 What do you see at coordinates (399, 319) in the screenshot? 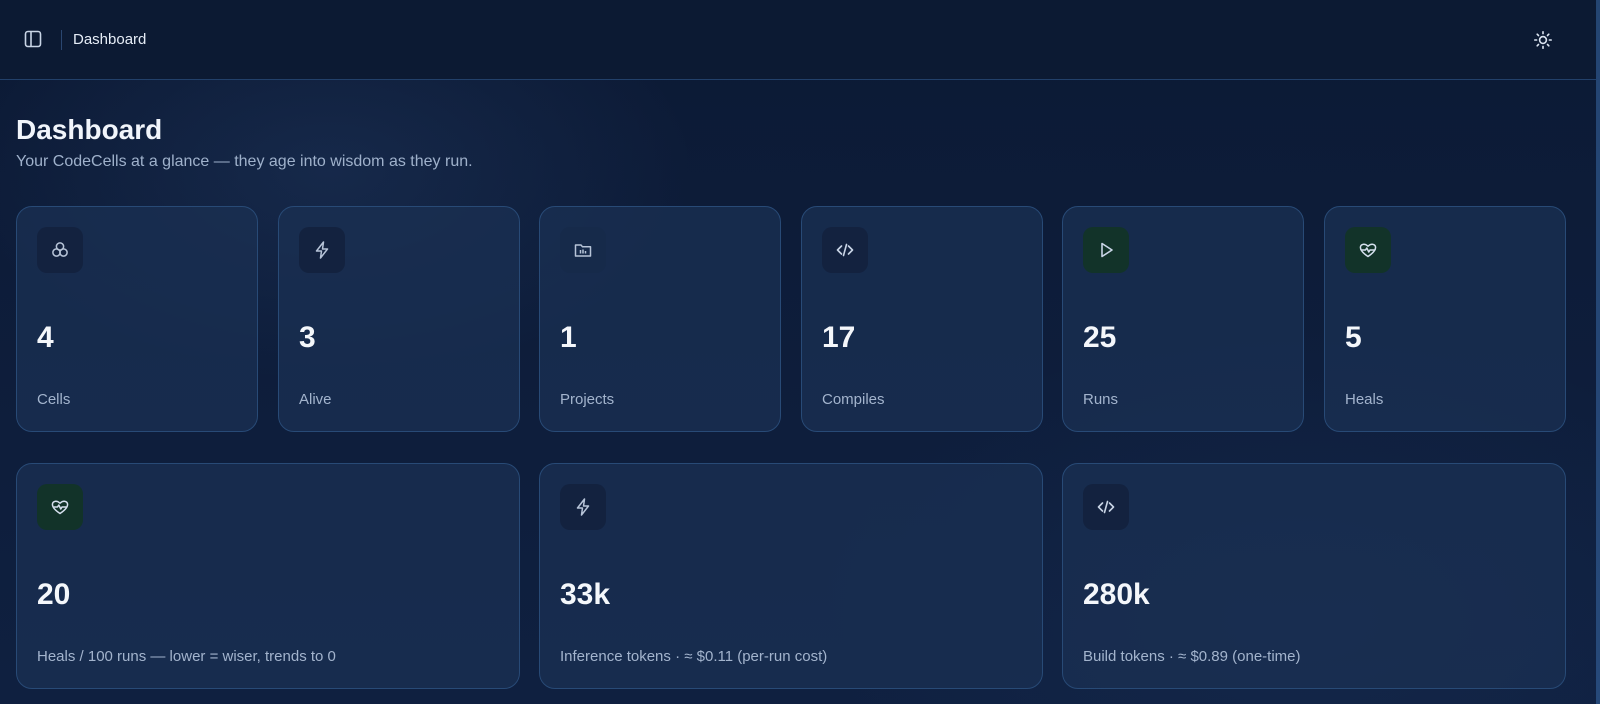
I see `stat-card-alive: 3 Alive` at bounding box center [399, 319].